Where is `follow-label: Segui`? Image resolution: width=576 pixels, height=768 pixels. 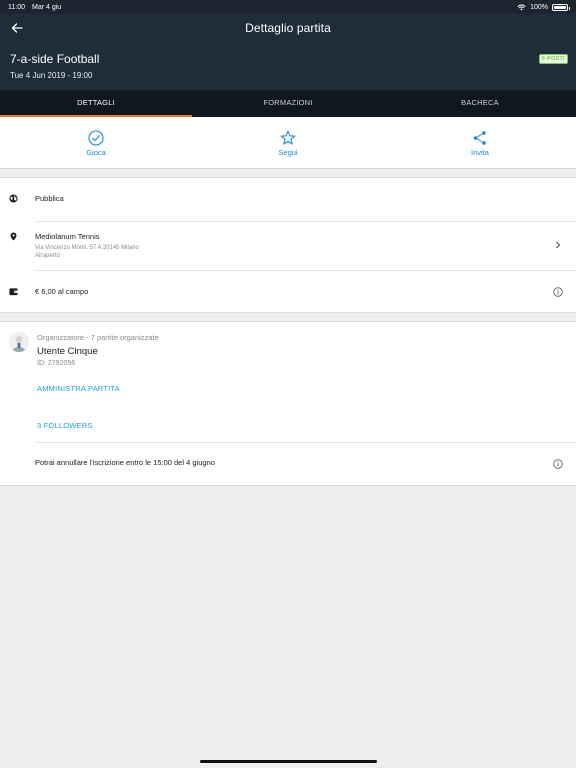 follow-label: Segui is located at coordinates (288, 152).